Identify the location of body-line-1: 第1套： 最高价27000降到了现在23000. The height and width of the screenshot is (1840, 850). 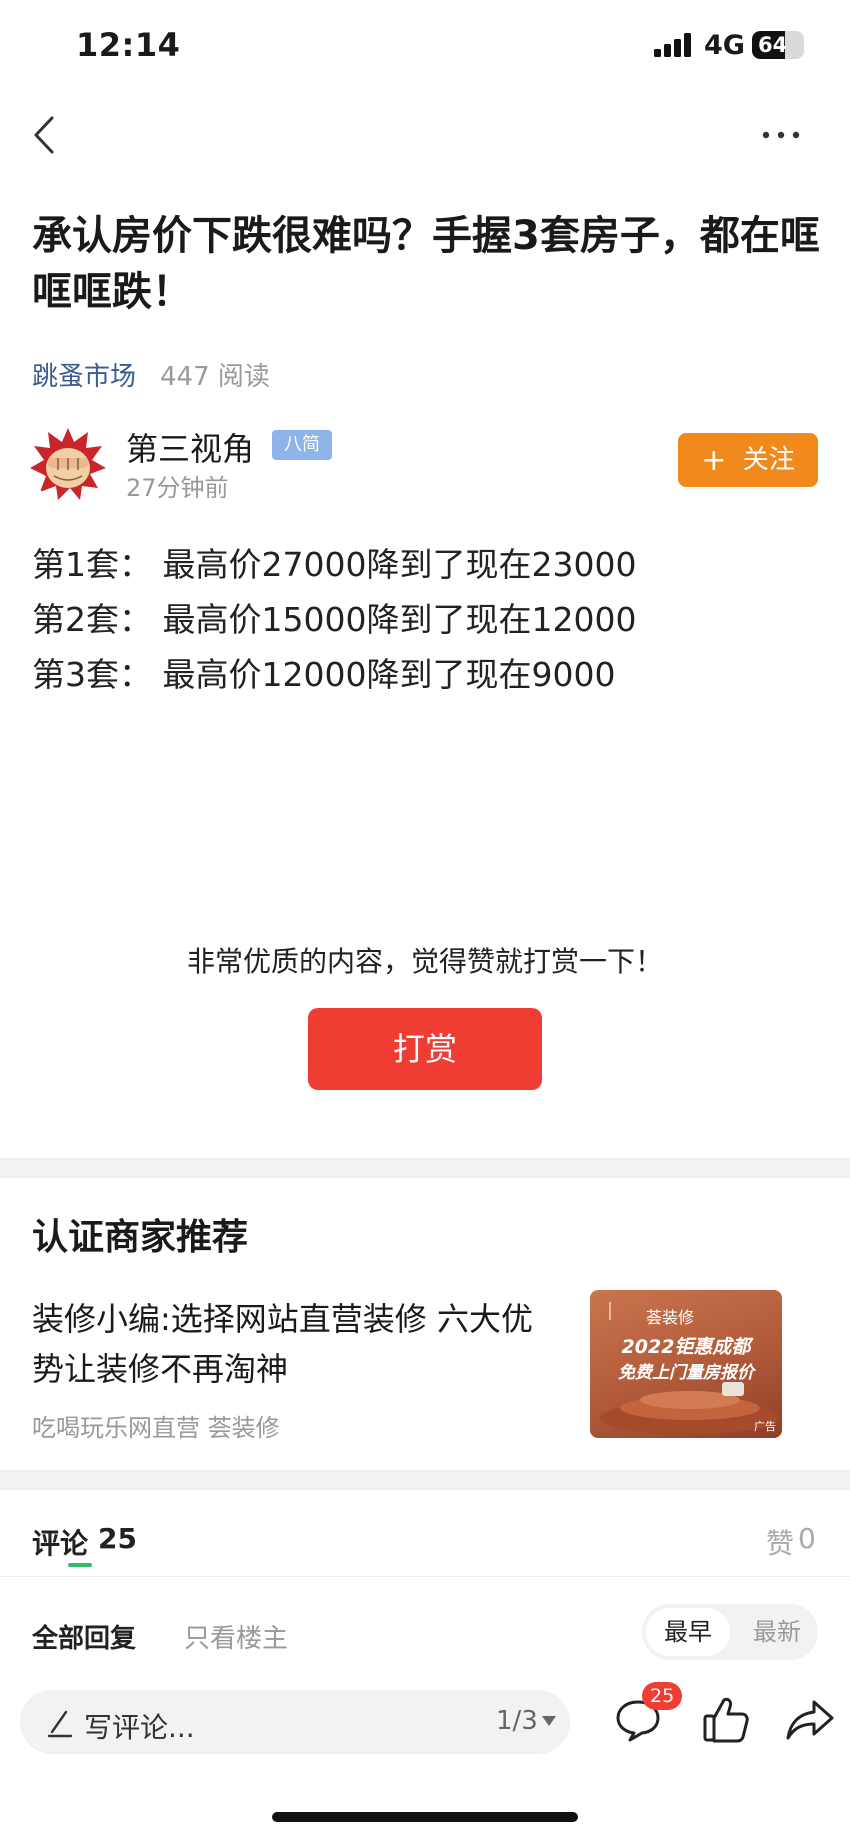
(334, 564).